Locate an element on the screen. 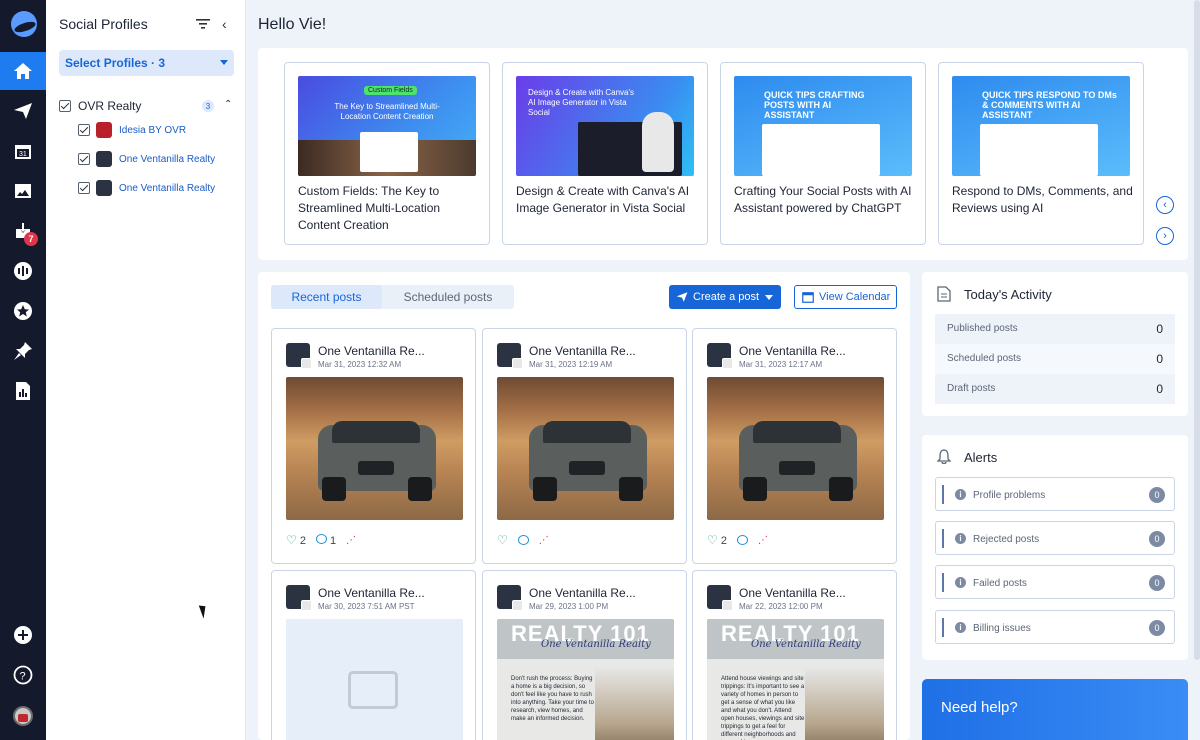 This screenshot has width=1200, height=740. caret-down-icon is located at coordinates (769, 297).